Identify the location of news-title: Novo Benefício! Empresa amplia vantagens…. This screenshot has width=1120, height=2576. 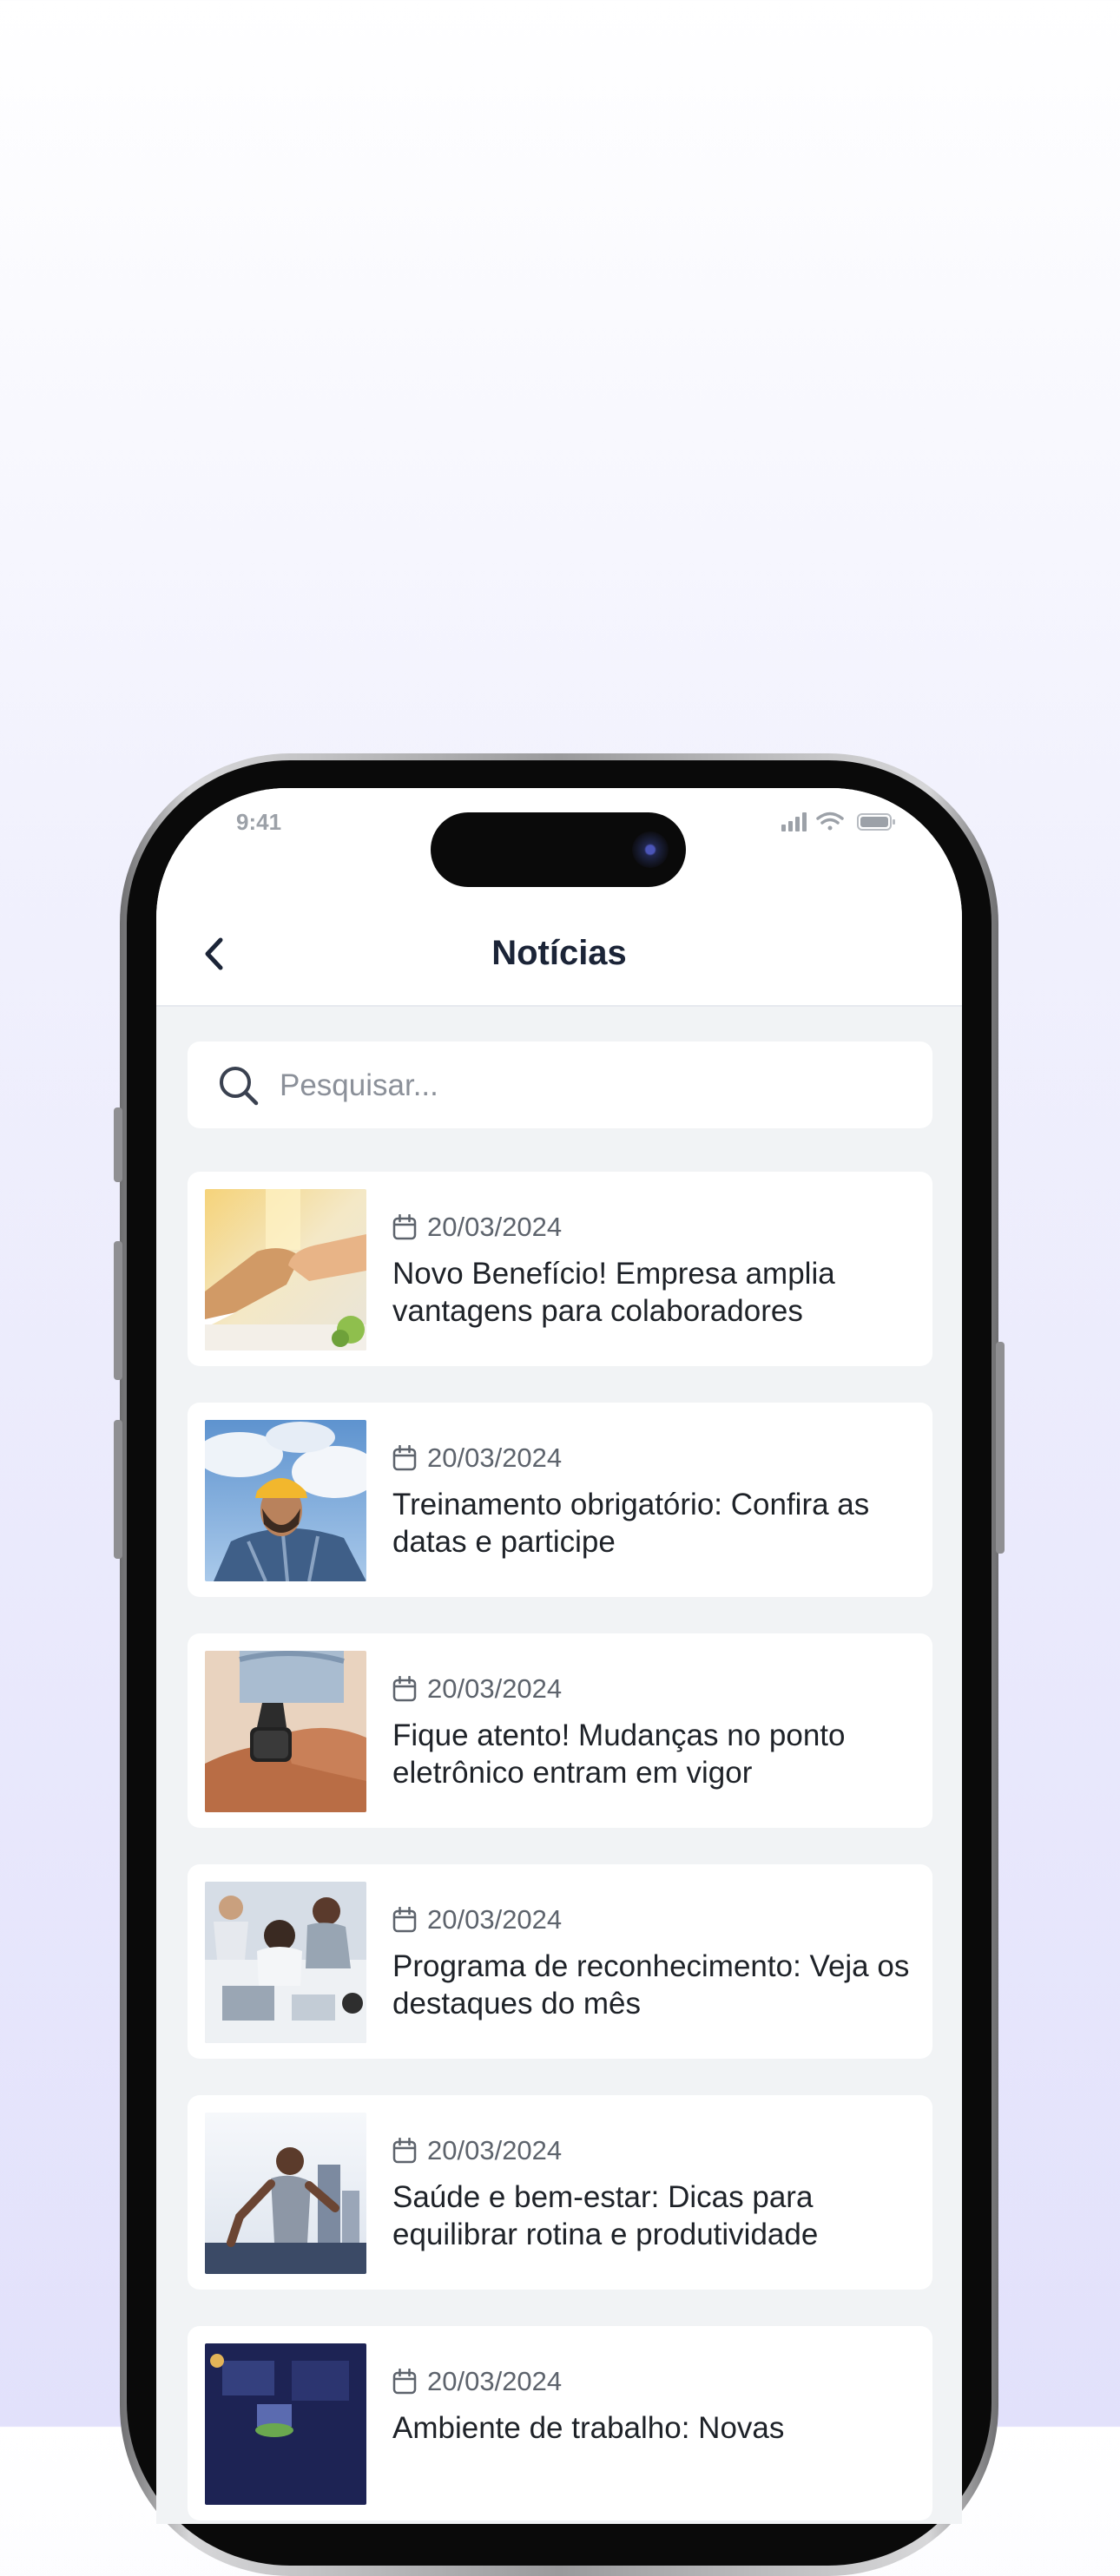
(613, 1293).